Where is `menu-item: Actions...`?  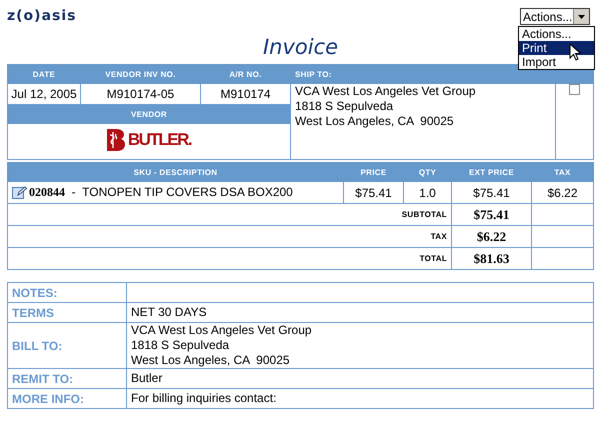 menu-item: Actions... is located at coordinates (556, 34).